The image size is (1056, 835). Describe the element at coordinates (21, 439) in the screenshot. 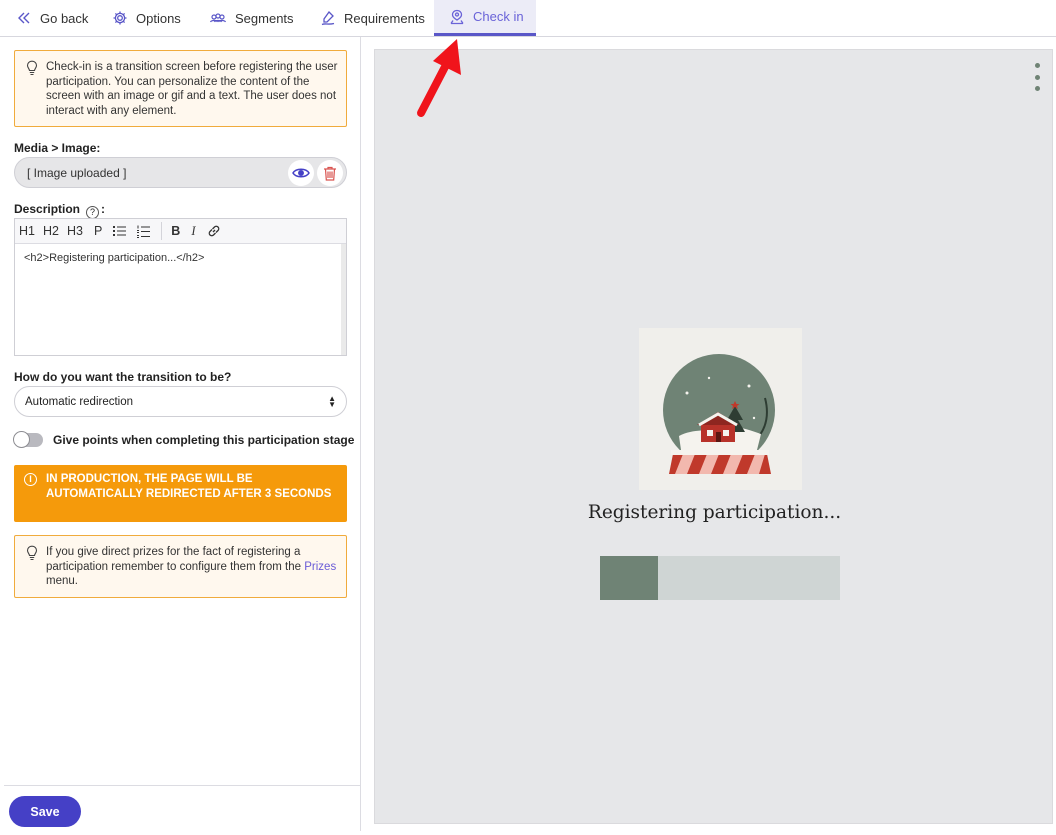

I see `toggle-knob` at that location.